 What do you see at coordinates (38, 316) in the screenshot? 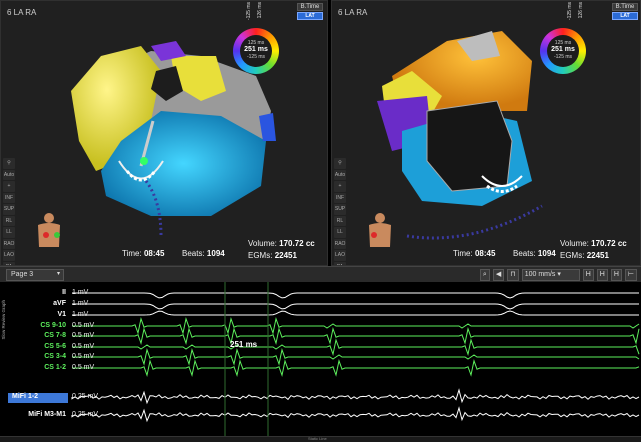
I see `lead-label: V1` at bounding box center [38, 316].